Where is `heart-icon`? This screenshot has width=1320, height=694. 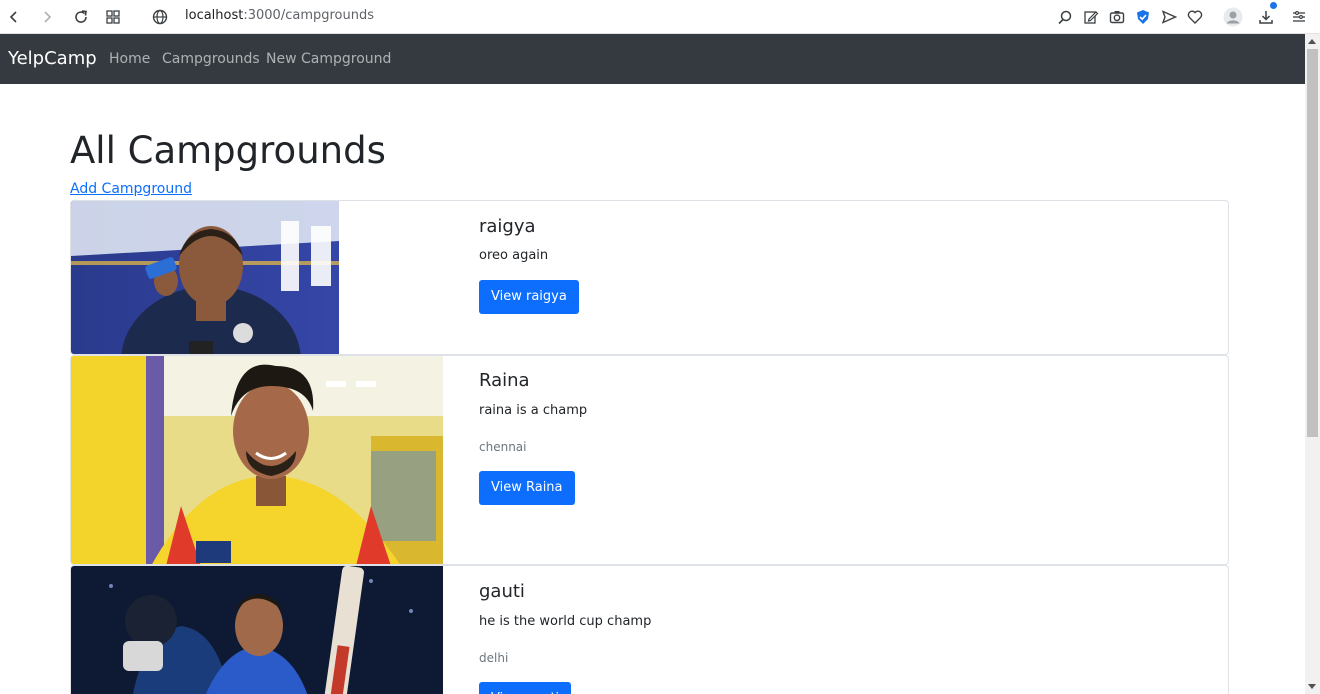
heart-icon is located at coordinates (1195, 17).